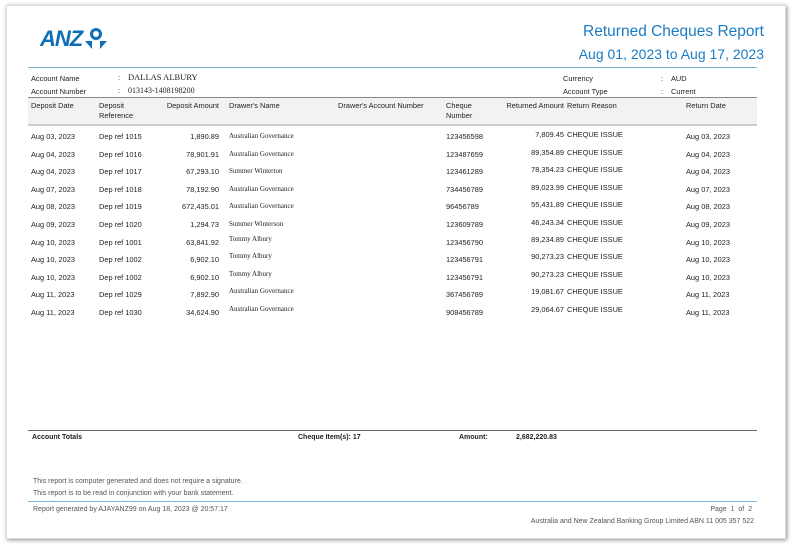  I want to click on header-divider, so click(392, 67).